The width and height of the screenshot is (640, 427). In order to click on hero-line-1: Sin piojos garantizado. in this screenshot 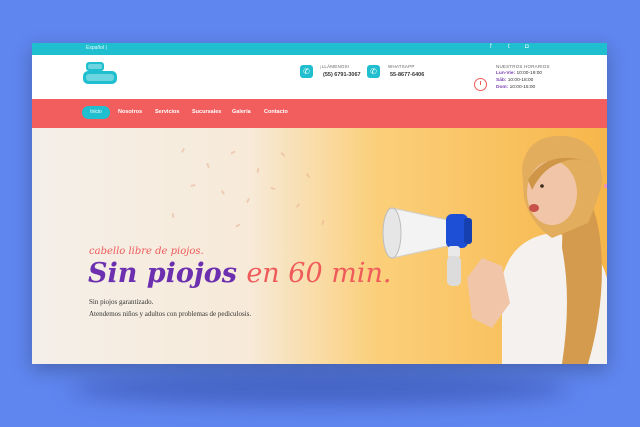, I will do `click(121, 302)`.